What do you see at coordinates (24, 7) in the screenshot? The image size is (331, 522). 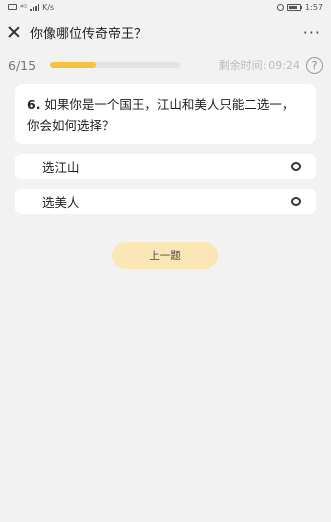 I see `network-type: ⁴ᴳ` at bounding box center [24, 7].